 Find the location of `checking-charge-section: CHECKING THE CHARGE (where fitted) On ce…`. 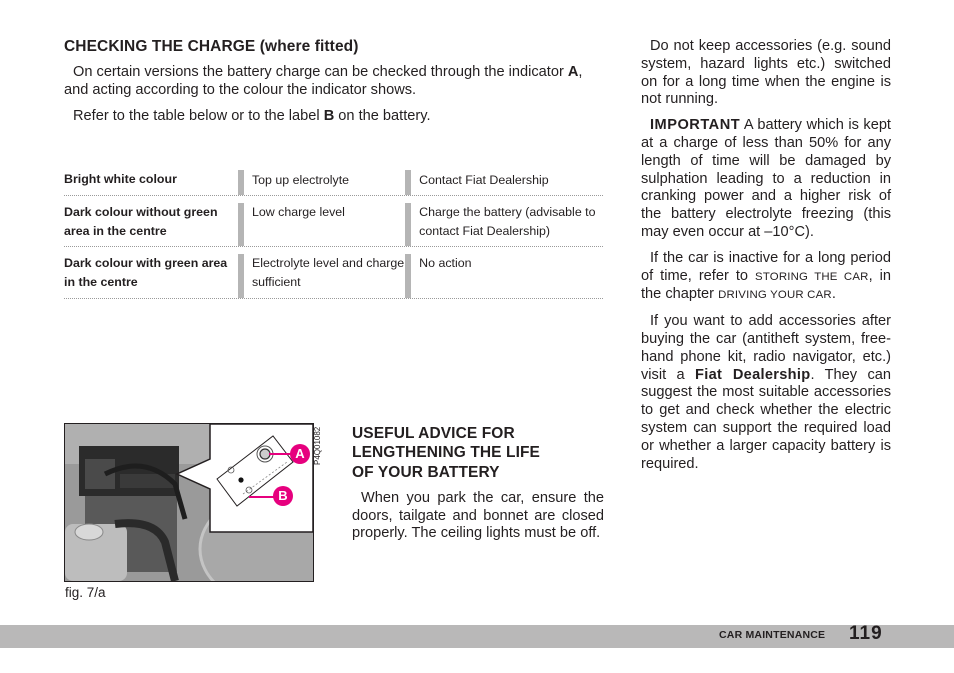

checking-charge-section: CHECKING THE CHARGE (where fitted) On ce… is located at coordinates (334, 81).